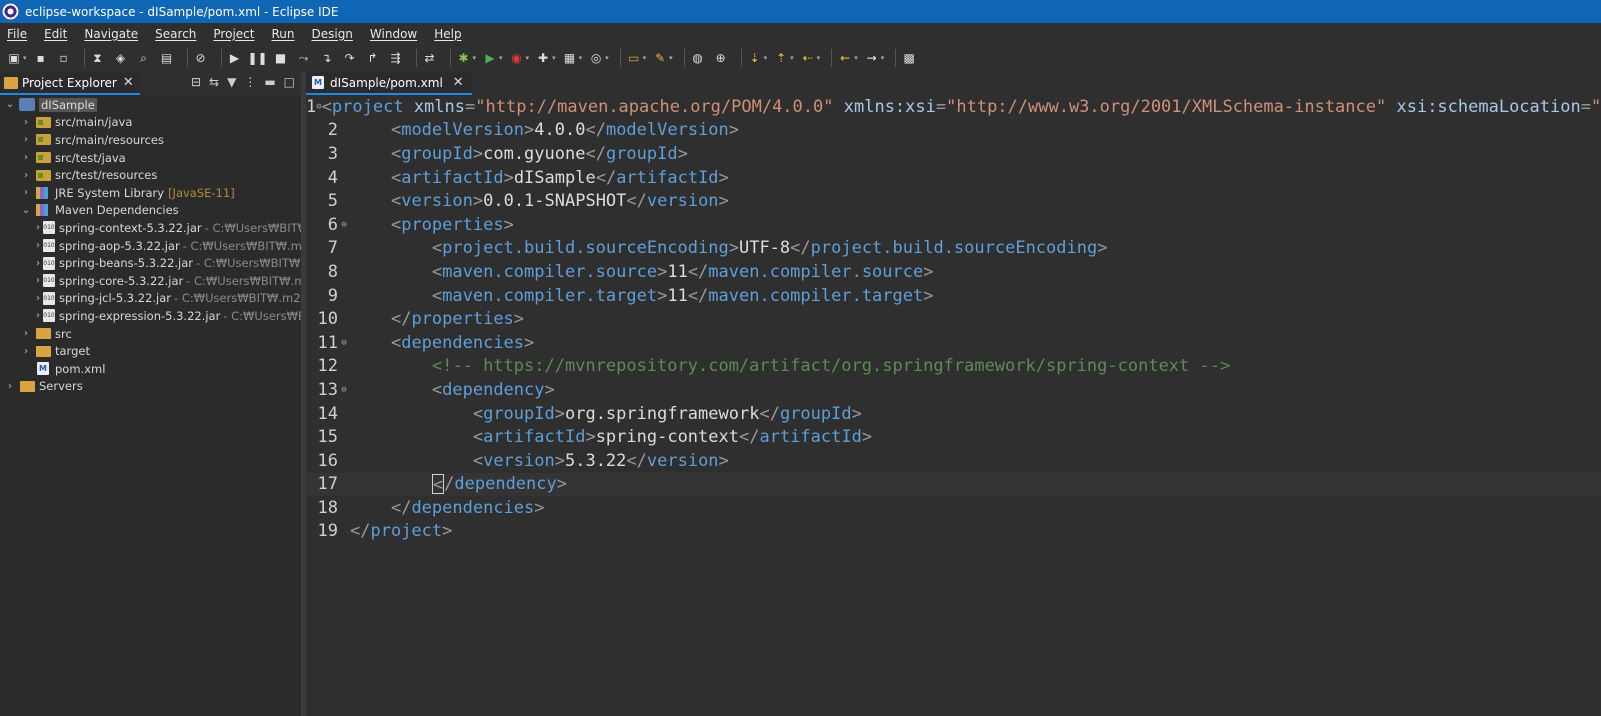 Image resolution: width=1601 pixels, height=716 pixels. What do you see at coordinates (517, 58) in the screenshot?
I see `coverage-icon: ◉` at bounding box center [517, 58].